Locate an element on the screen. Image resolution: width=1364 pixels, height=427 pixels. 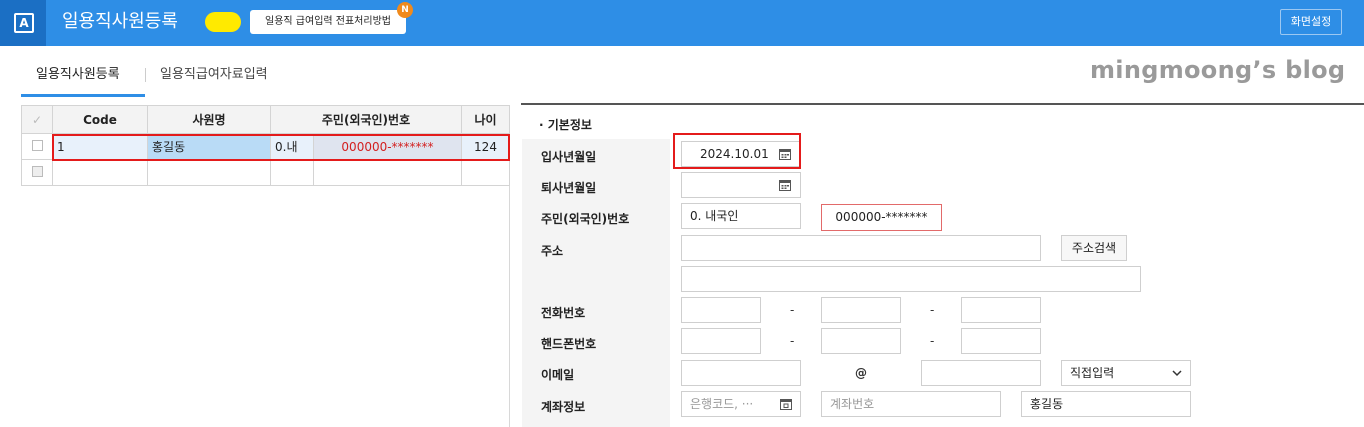
mobile-label: 핸드폰번호 is located at coordinates (569, 344).